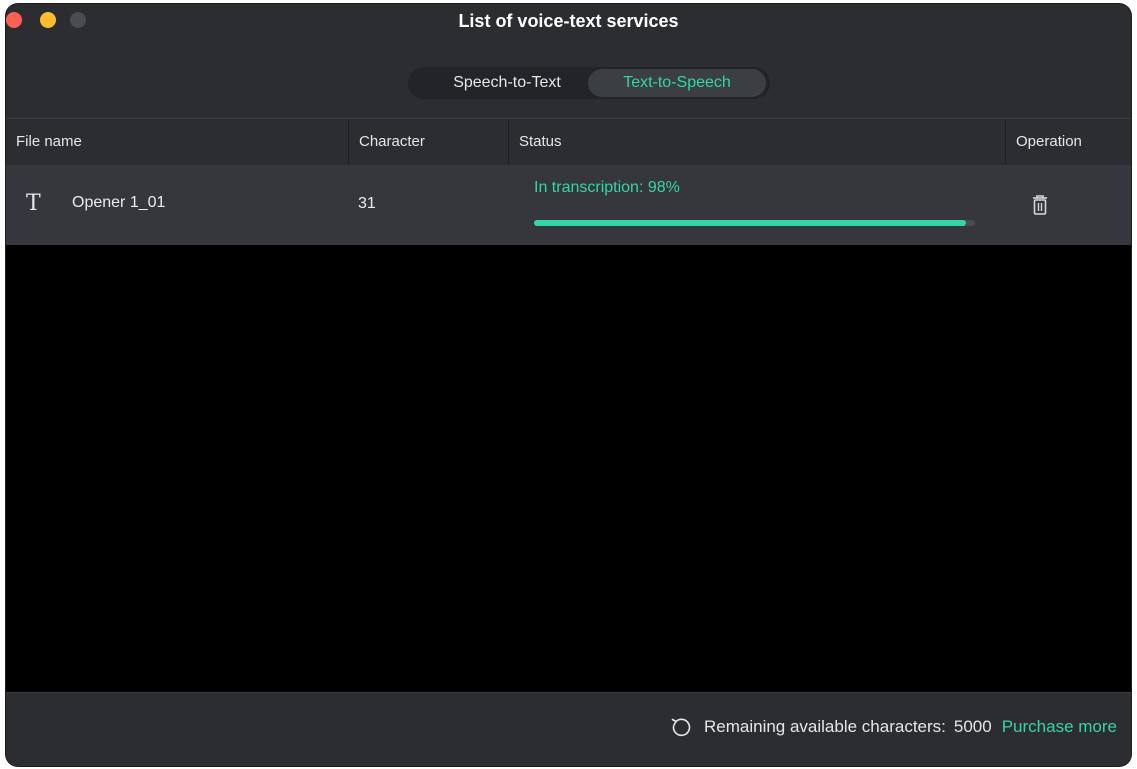  What do you see at coordinates (568, 142) in the screenshot?
I see `table-header: File name Character Status Operation` at bounding box center [568, 142].